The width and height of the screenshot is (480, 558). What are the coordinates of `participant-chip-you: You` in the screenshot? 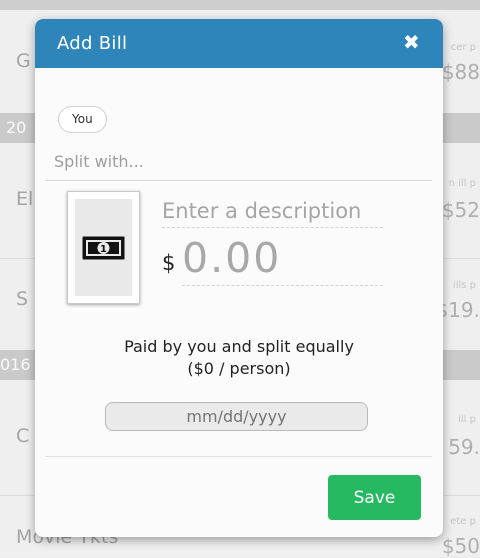 It's located at (82, 119).